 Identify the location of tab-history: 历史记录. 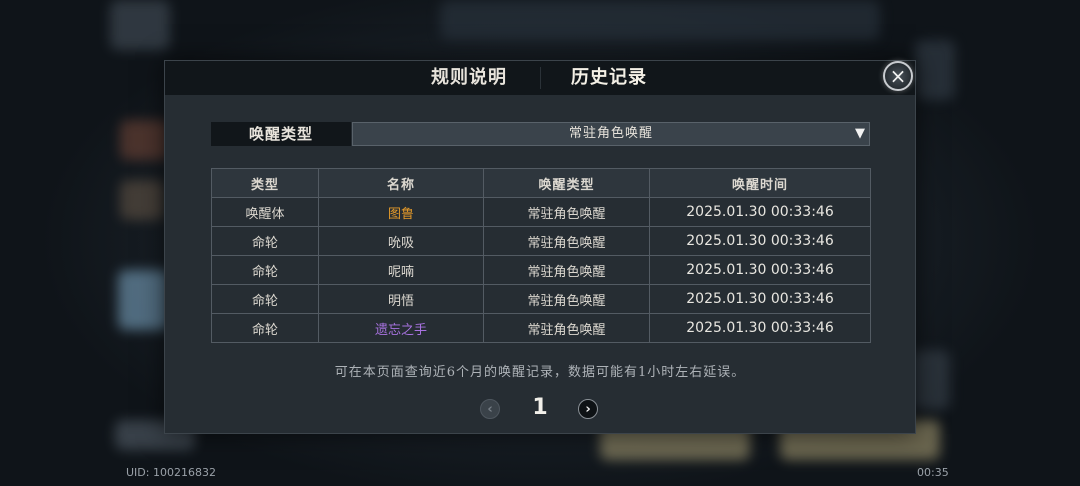
(609, 78).